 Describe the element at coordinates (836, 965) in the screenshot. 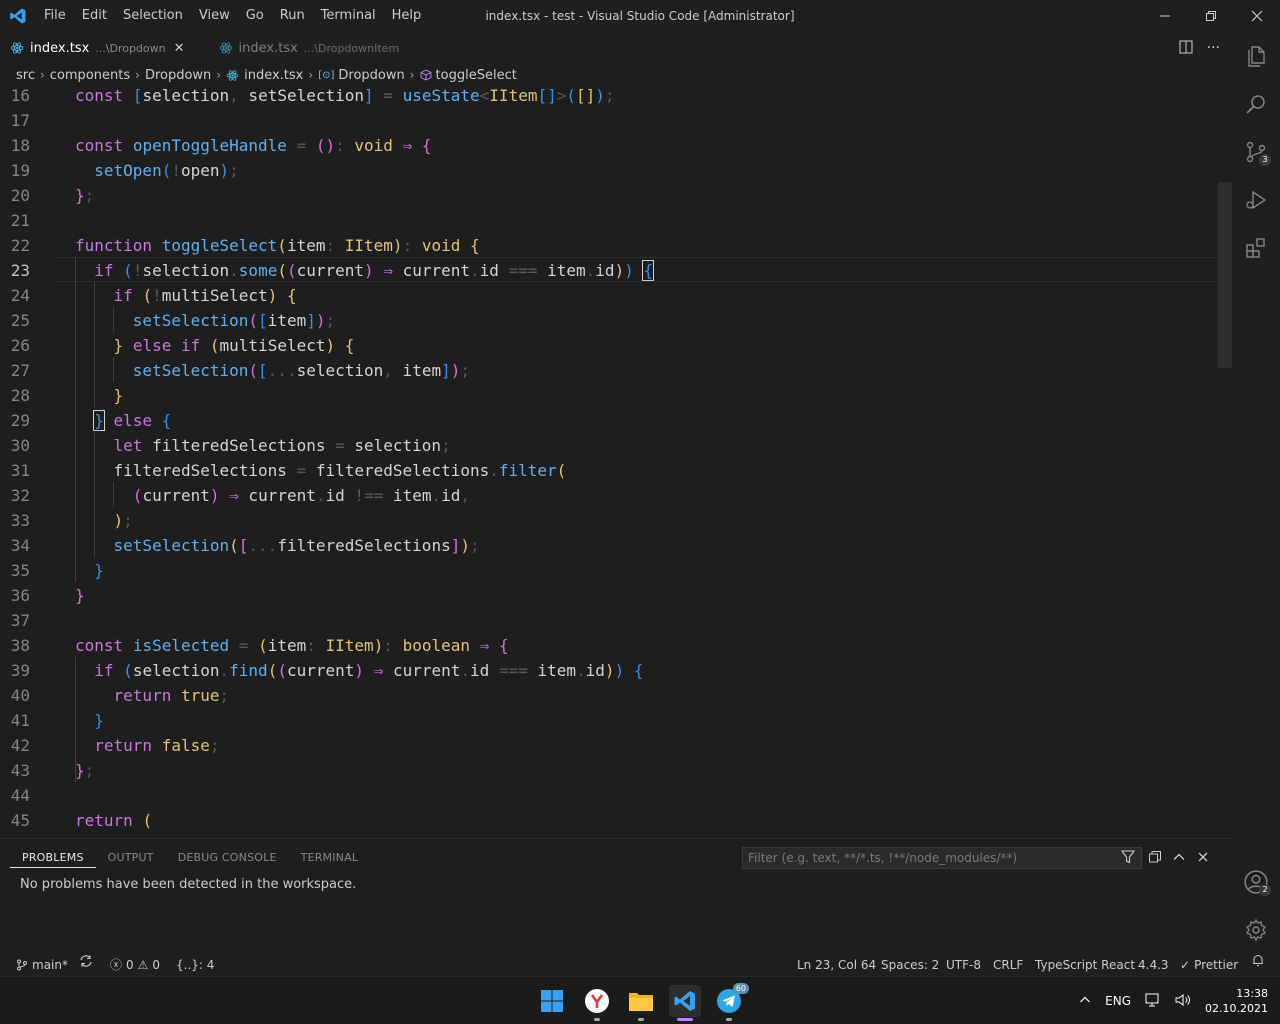

I see `cursor-position: Ln 23, Col 64` at that location.